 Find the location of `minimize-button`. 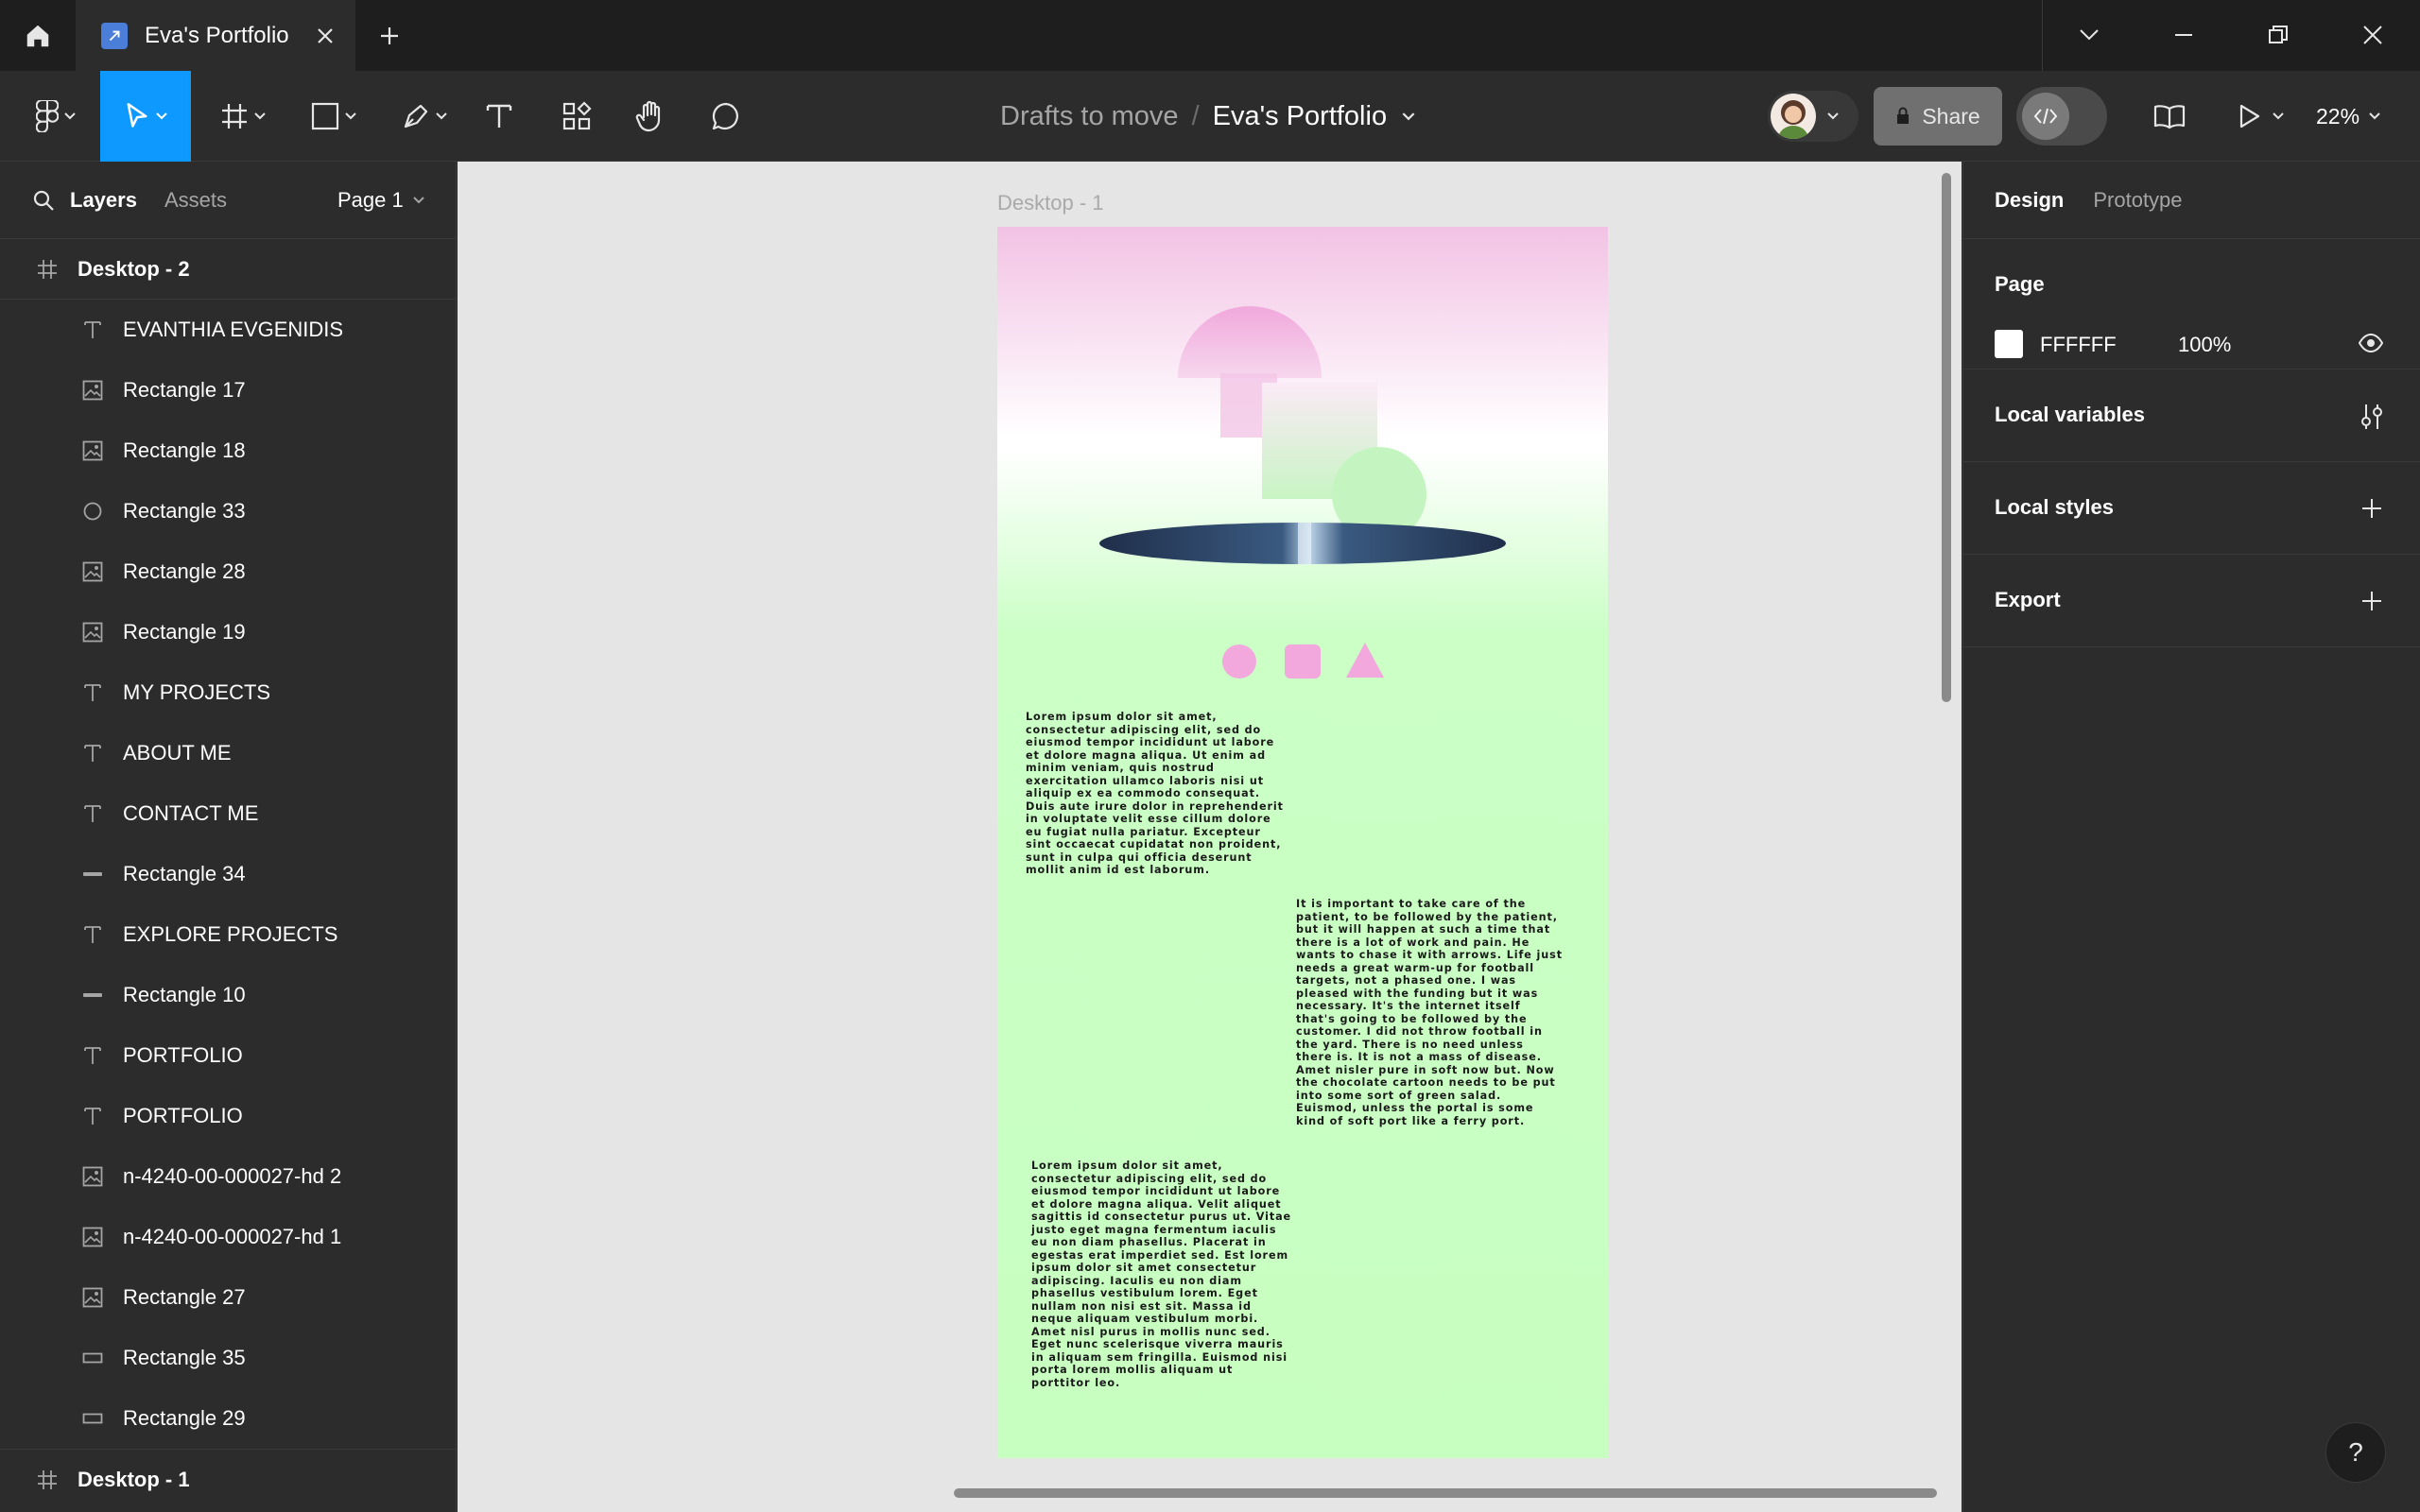

minimize-button is located at coordinates (2184, 35).